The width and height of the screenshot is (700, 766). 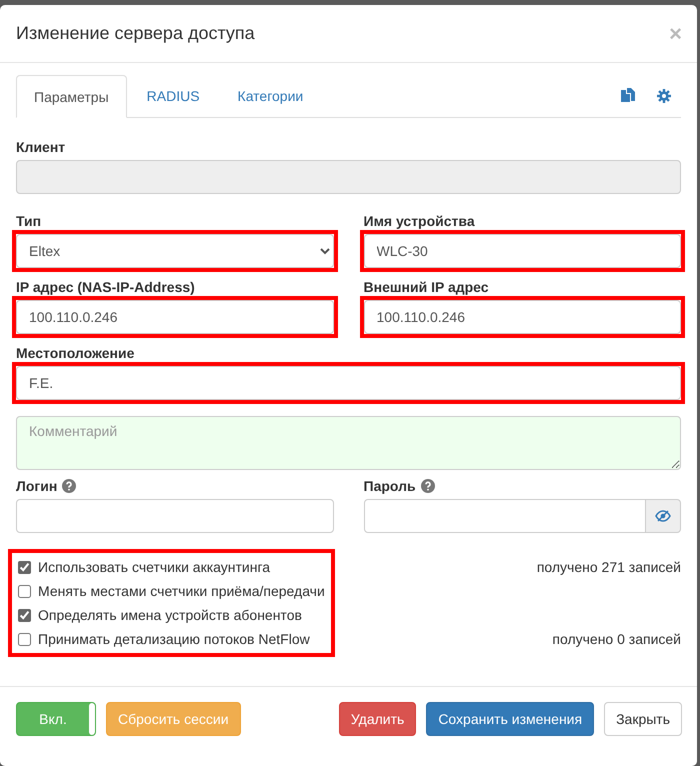 I want to click on button: Сохранить изменения, so click(x=510, y=719).